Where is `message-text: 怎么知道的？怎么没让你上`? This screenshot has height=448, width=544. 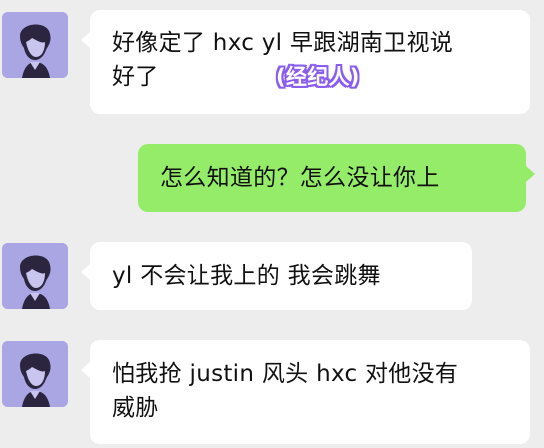
message-text: 怎么知道的？怎么没让你上 is located at coordinates (300, 178).